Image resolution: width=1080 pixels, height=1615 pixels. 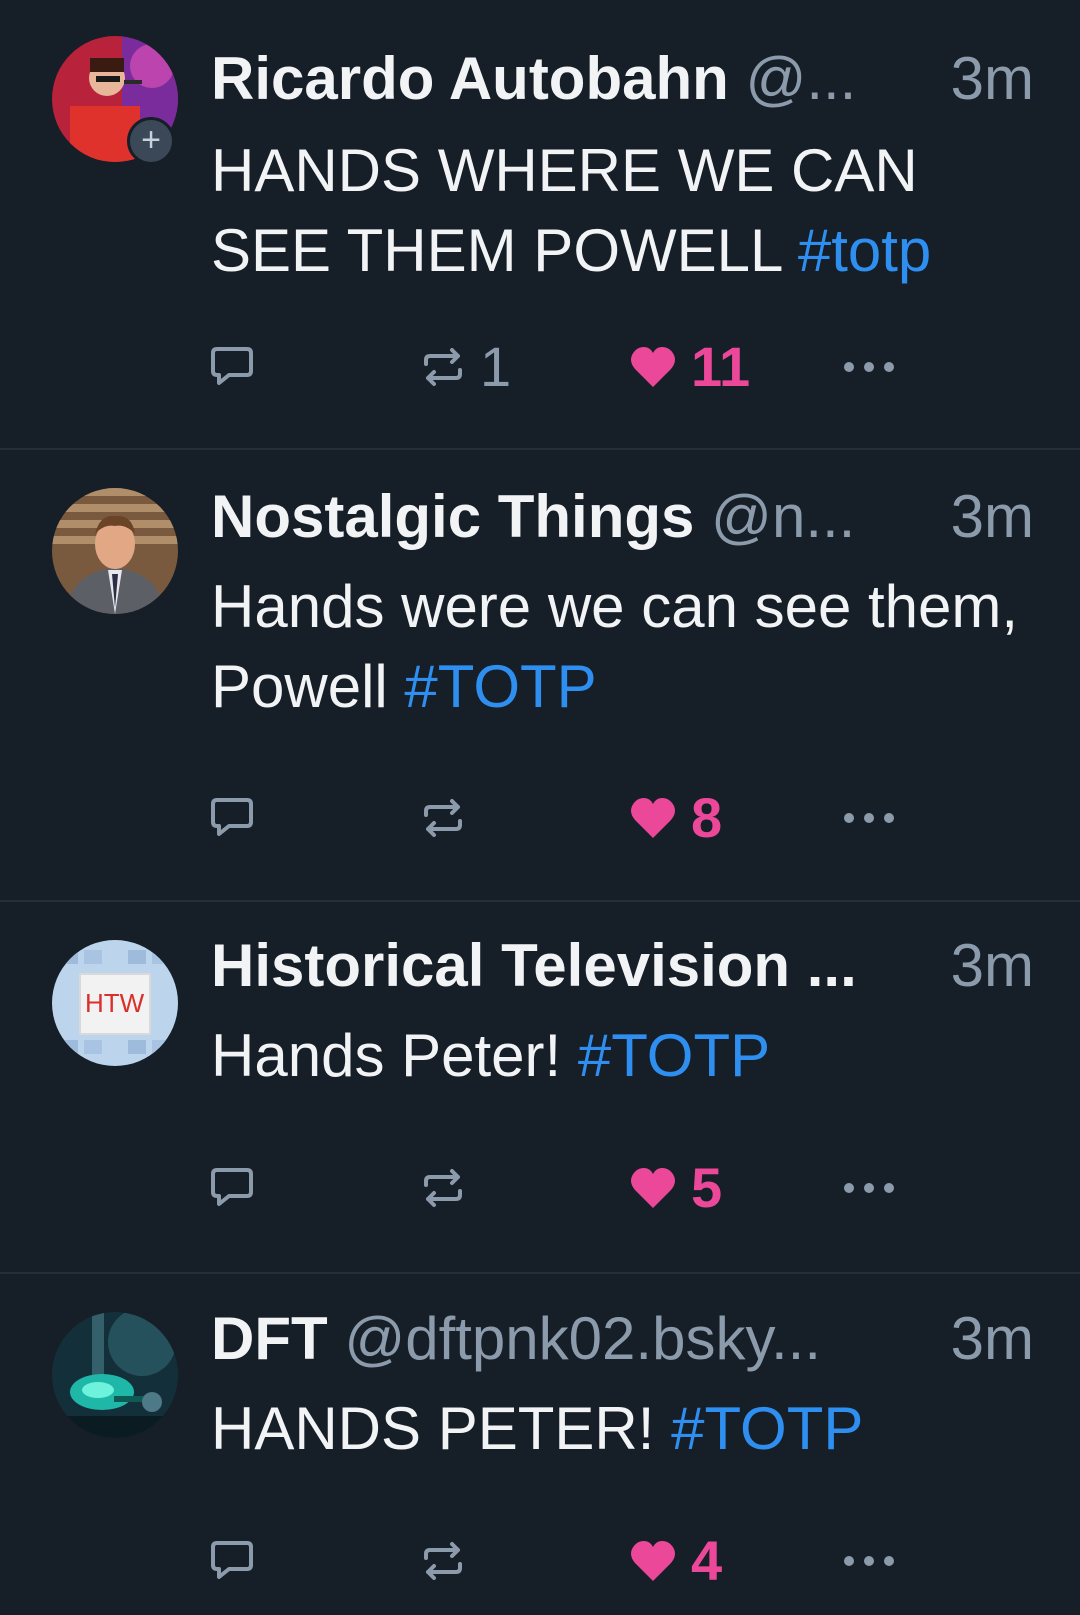 I want to click on post-header: Historical Television ... 3m, so click(x=622, y=966).